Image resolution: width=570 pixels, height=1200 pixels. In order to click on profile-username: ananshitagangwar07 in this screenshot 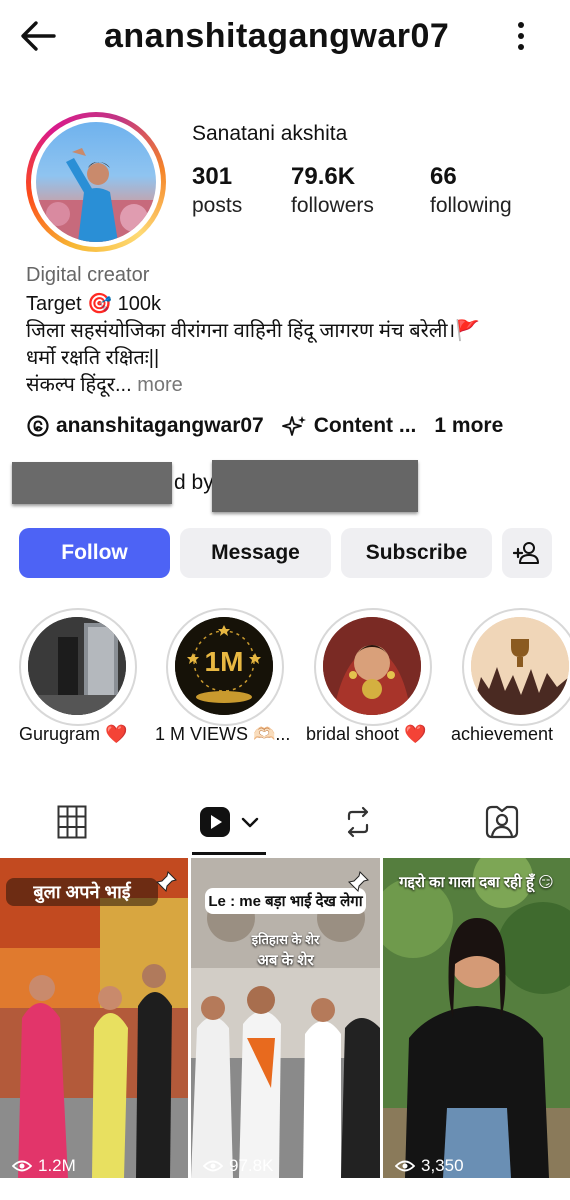, I will do `click(277, 36)`.